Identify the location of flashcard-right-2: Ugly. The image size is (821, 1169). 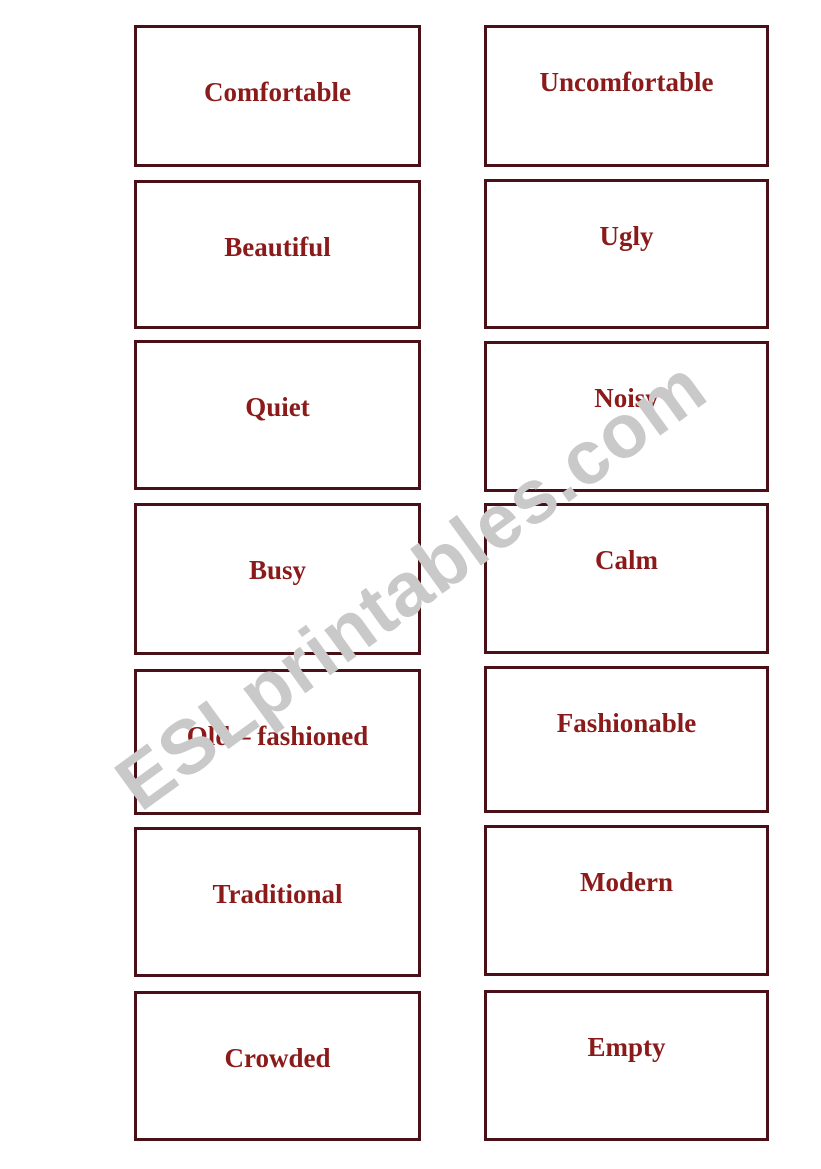
(626, 254).